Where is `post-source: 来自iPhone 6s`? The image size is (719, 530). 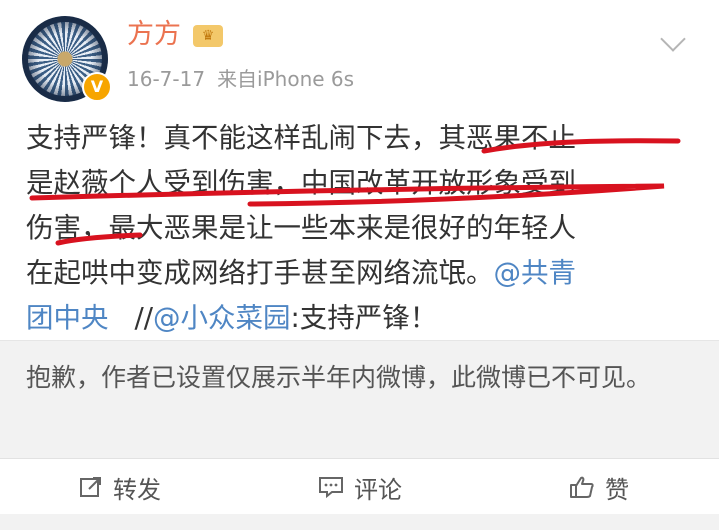 post-source: 来自iPhone 6s is located at coordinates (286, 79).